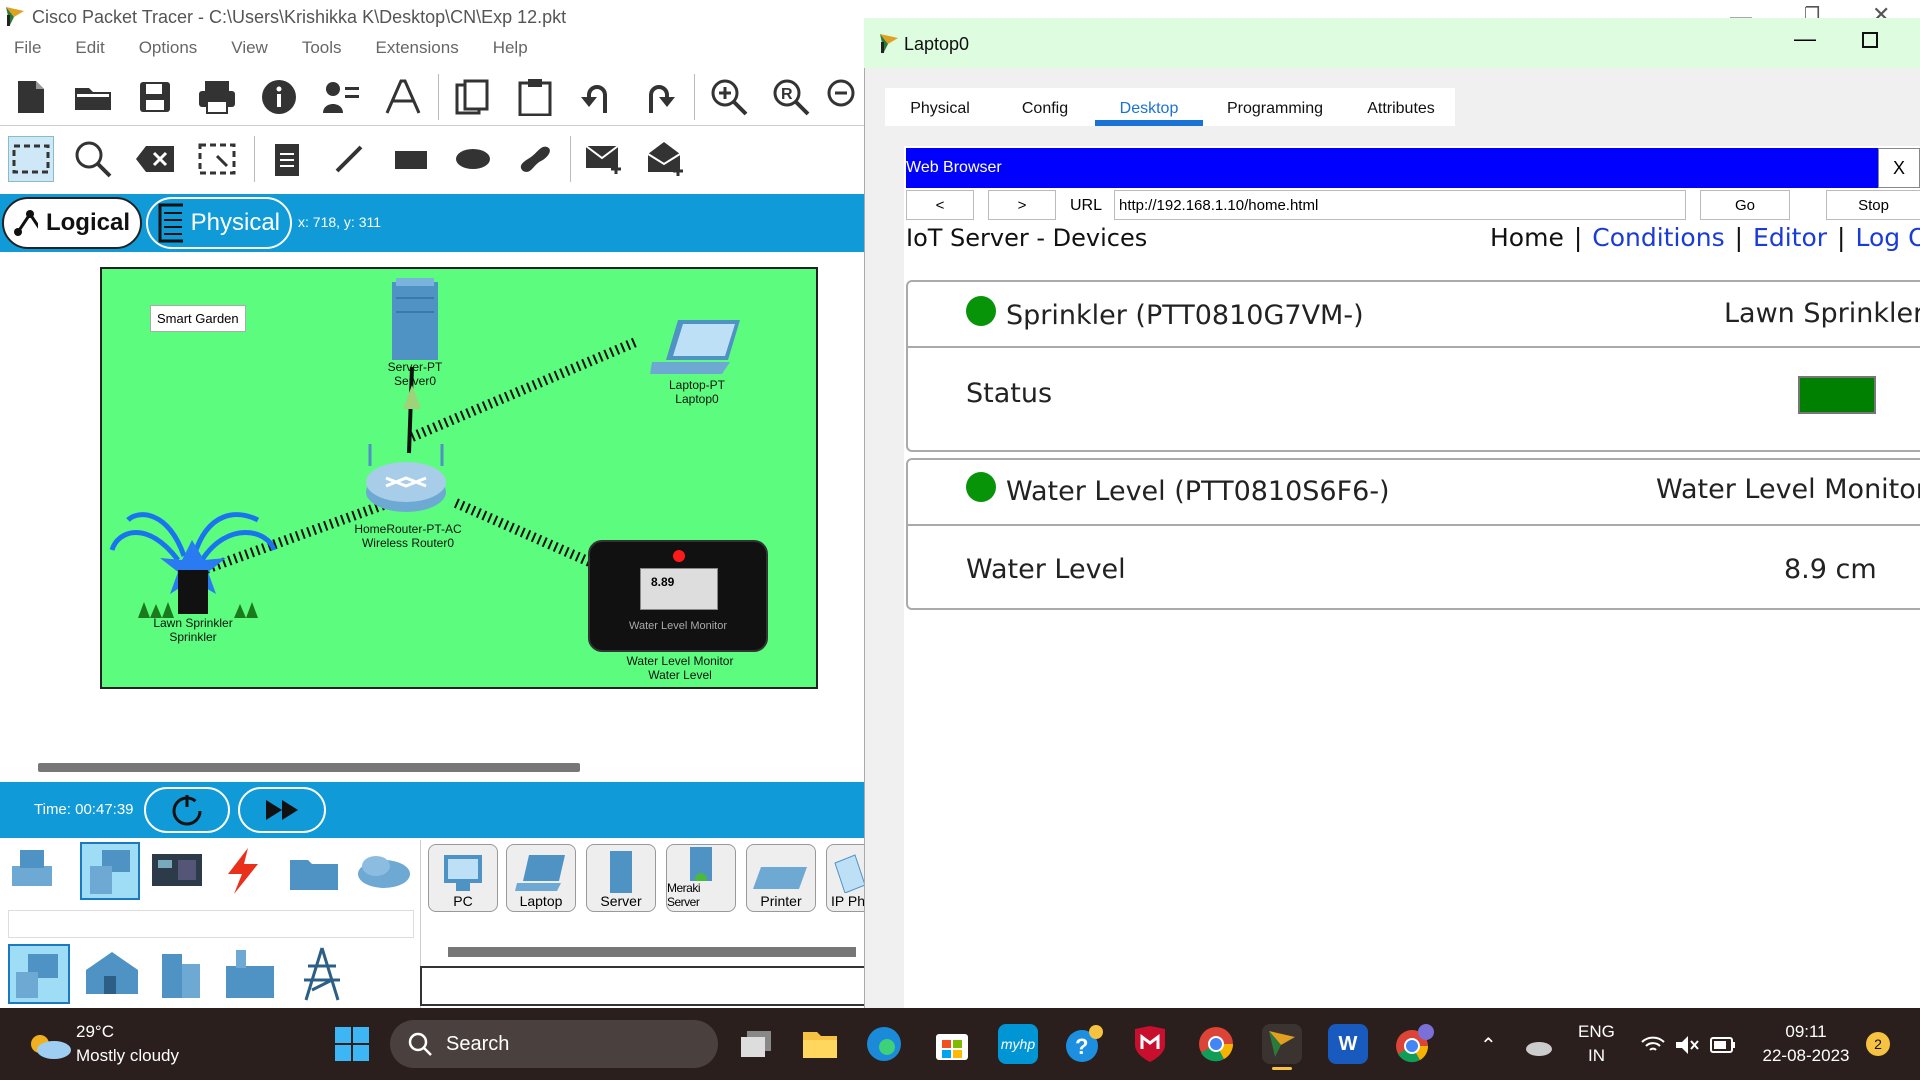 Image resolution: width=1920 pixels, height=1080 pixels. Describe the element at coordinates (1045, 107) in the screenshot. I see `tab-config: Config` at that location.